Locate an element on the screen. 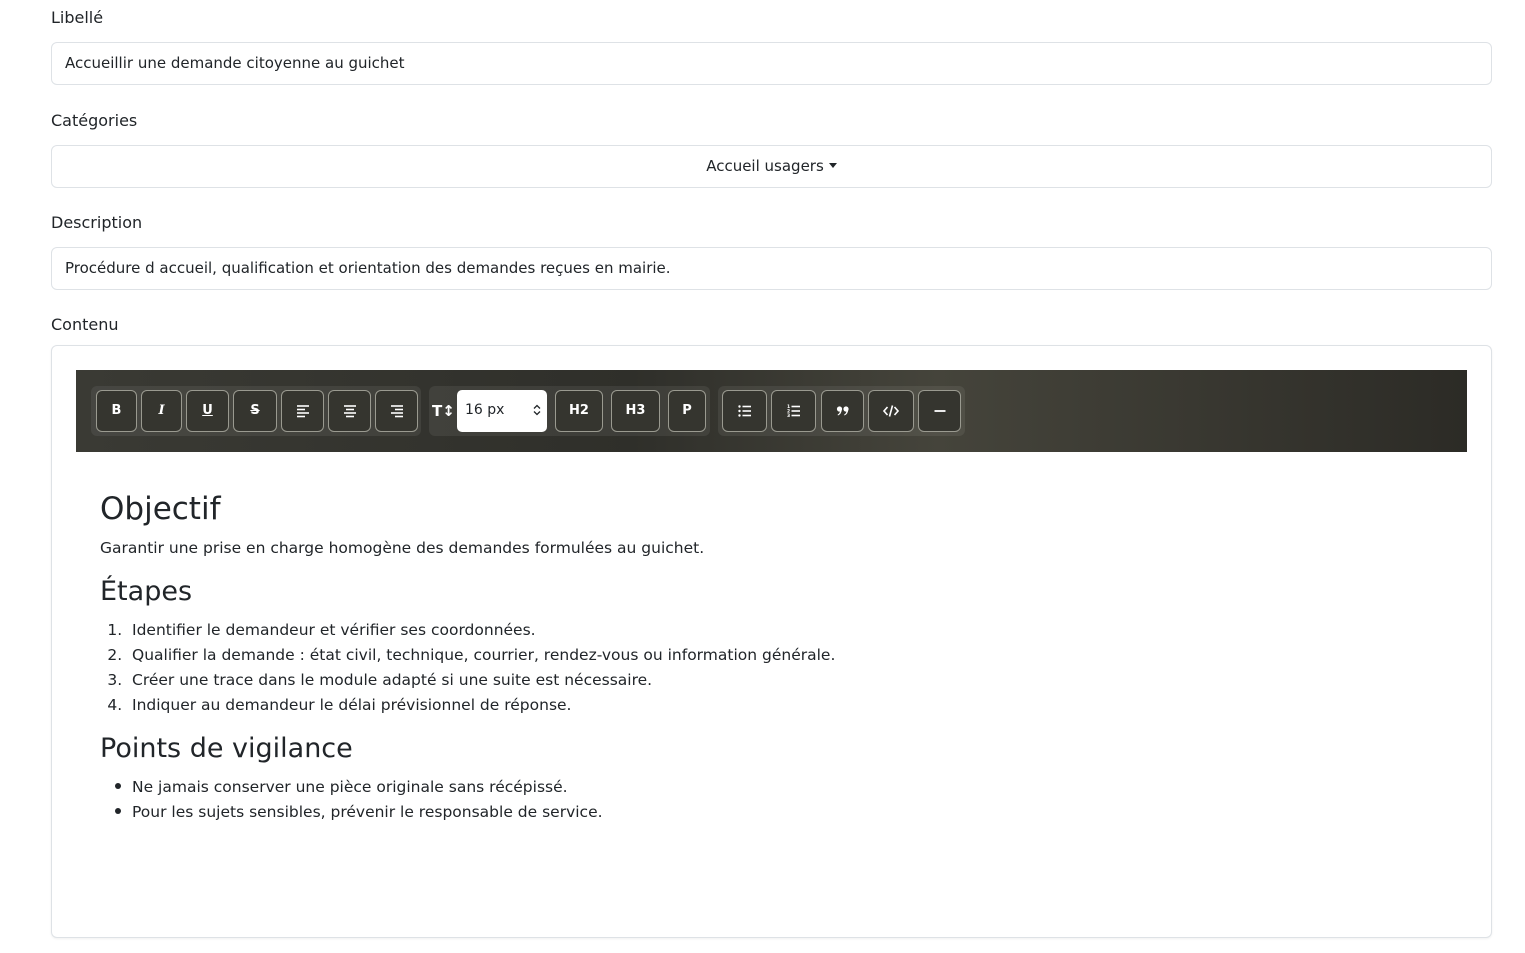 This screenshot has width=1525, height=953. horizontal-rule-button is located at coordinates (939, 411).